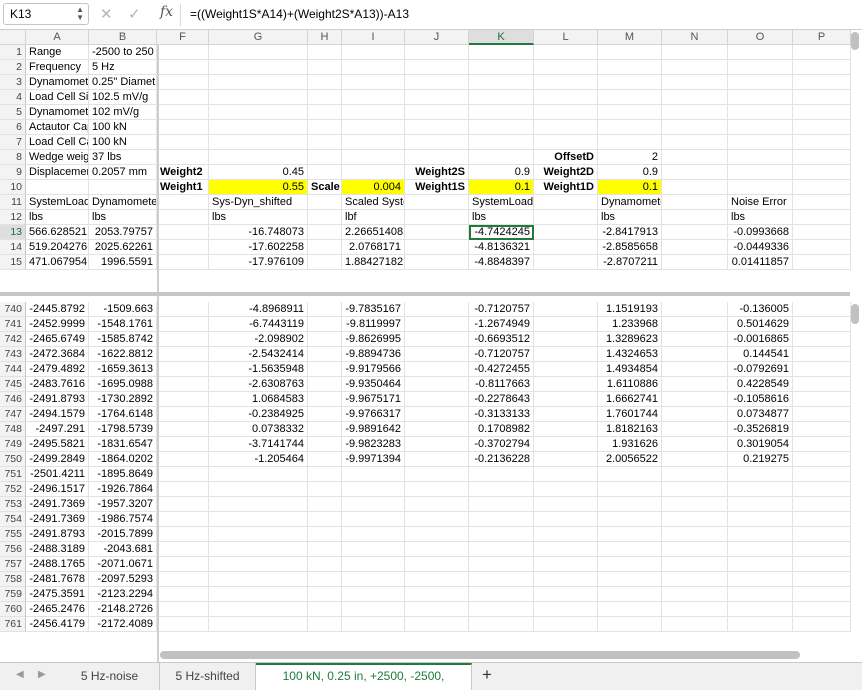  Describe the element at coordinates (123, 624) in the screenshot. I see `cell-b761: -2172.4089` at that location.